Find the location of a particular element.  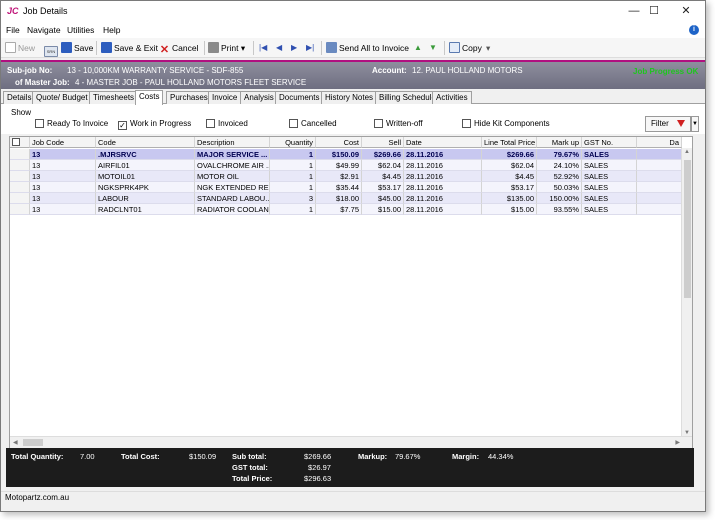

tab-analysis: Analysis is located at coordinates (259, 97).